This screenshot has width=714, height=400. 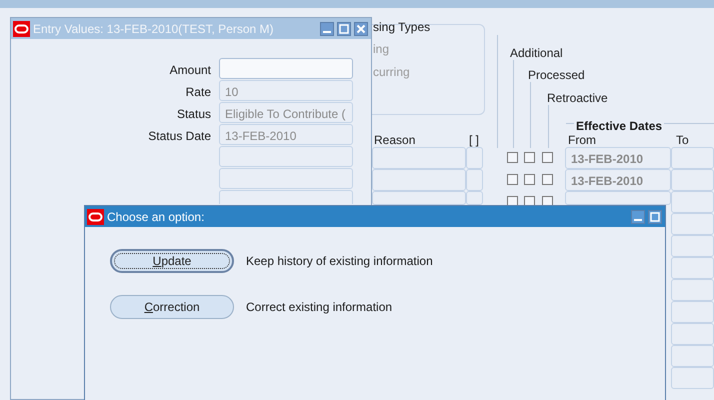 I want to click on group-title: sing Types, so click(x=401, y=27).